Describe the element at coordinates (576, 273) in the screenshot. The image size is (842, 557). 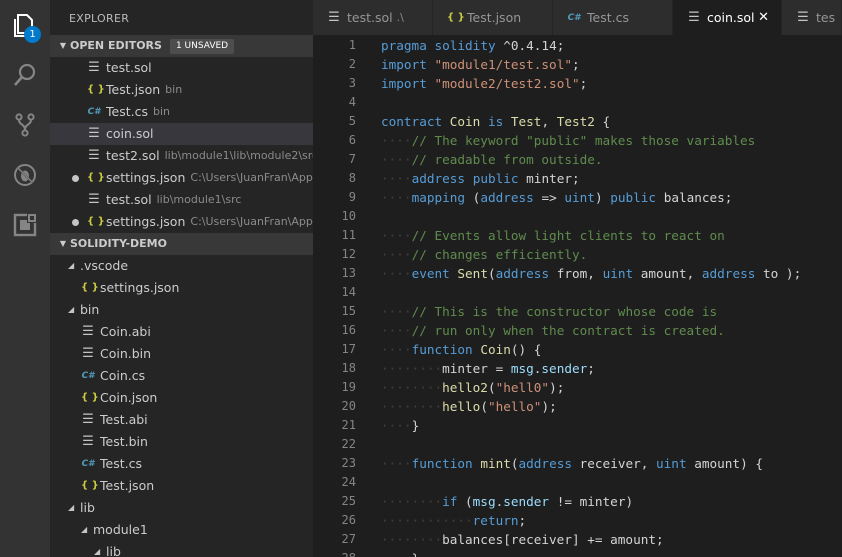
I see `code-token: from,` at that location.